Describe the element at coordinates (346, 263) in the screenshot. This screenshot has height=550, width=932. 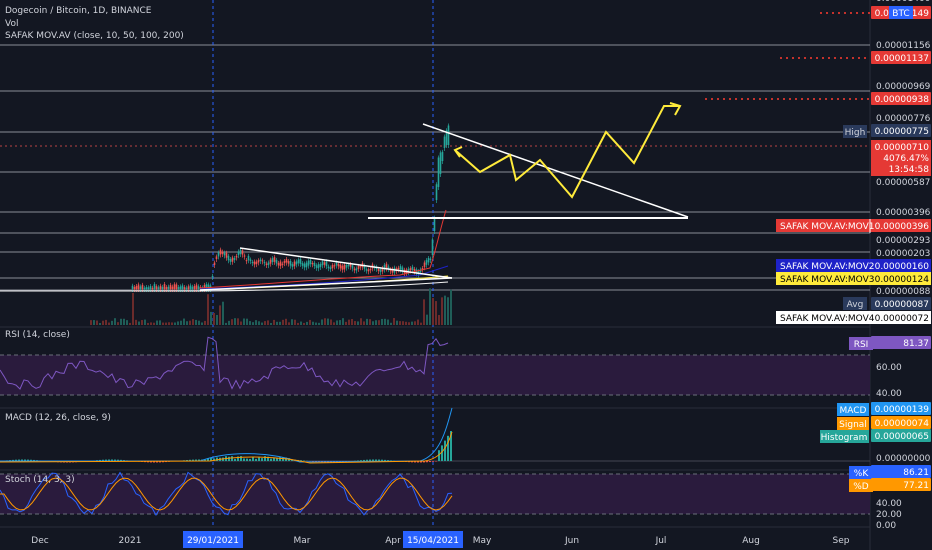
I see `triangle-upper-trendline` at that location.